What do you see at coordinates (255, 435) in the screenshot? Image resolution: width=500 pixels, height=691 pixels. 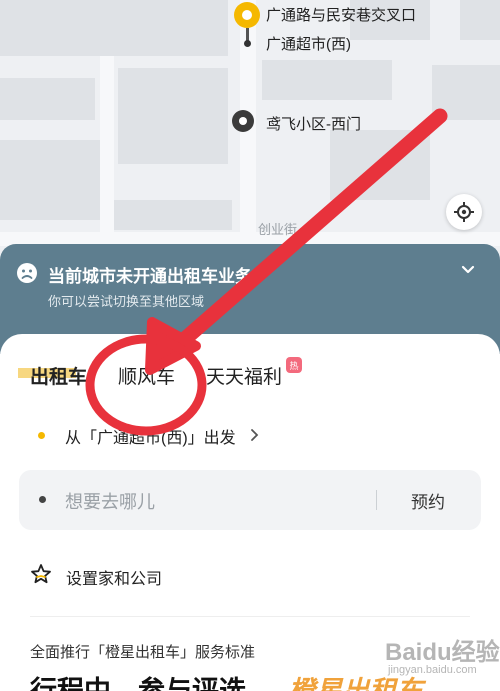 I see `chevron-right-icon` at bounding box center [255, 435].